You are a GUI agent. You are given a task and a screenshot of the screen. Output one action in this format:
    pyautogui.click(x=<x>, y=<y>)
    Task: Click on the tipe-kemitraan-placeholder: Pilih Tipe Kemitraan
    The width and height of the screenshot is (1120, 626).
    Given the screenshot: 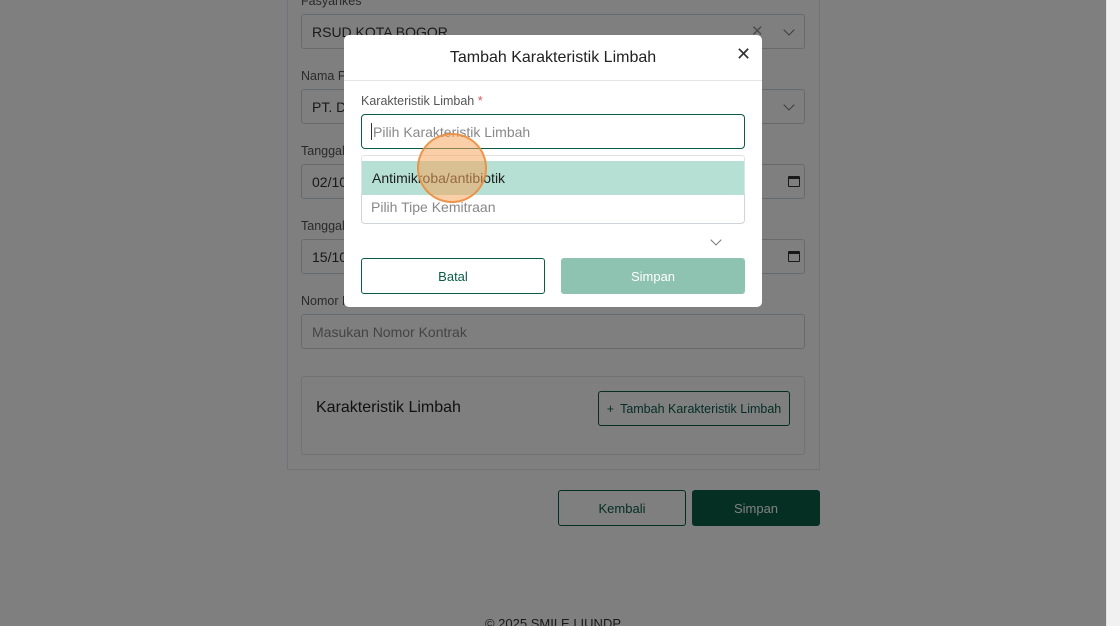 What is the action you would take?
    pyautogui.click(x=433, y=206)
    